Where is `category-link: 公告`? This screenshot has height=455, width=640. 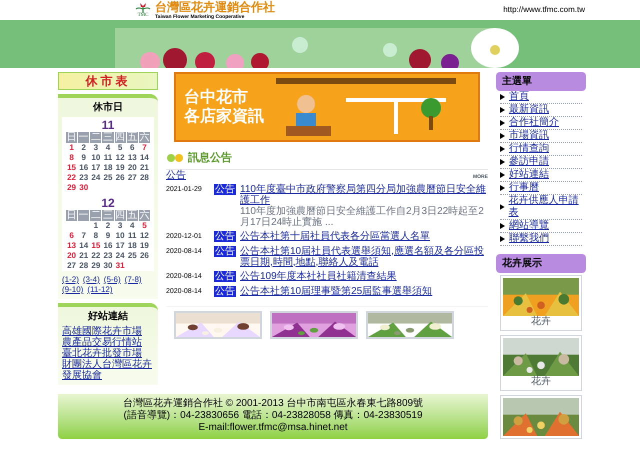
category-link: 公告 is located at coordinates (176, 176).